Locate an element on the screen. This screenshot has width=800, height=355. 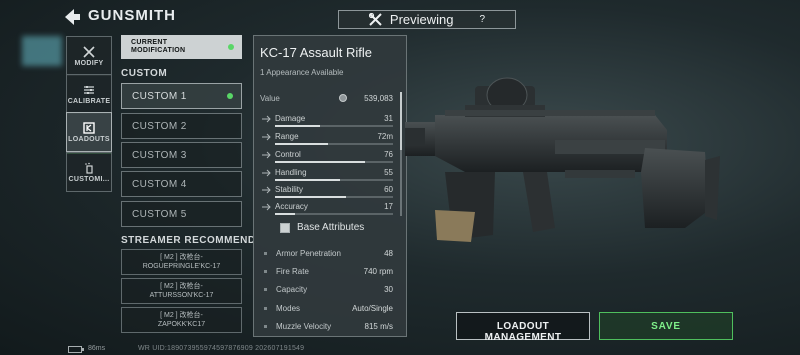
wrench-icon is located at coordinates (89, 51).